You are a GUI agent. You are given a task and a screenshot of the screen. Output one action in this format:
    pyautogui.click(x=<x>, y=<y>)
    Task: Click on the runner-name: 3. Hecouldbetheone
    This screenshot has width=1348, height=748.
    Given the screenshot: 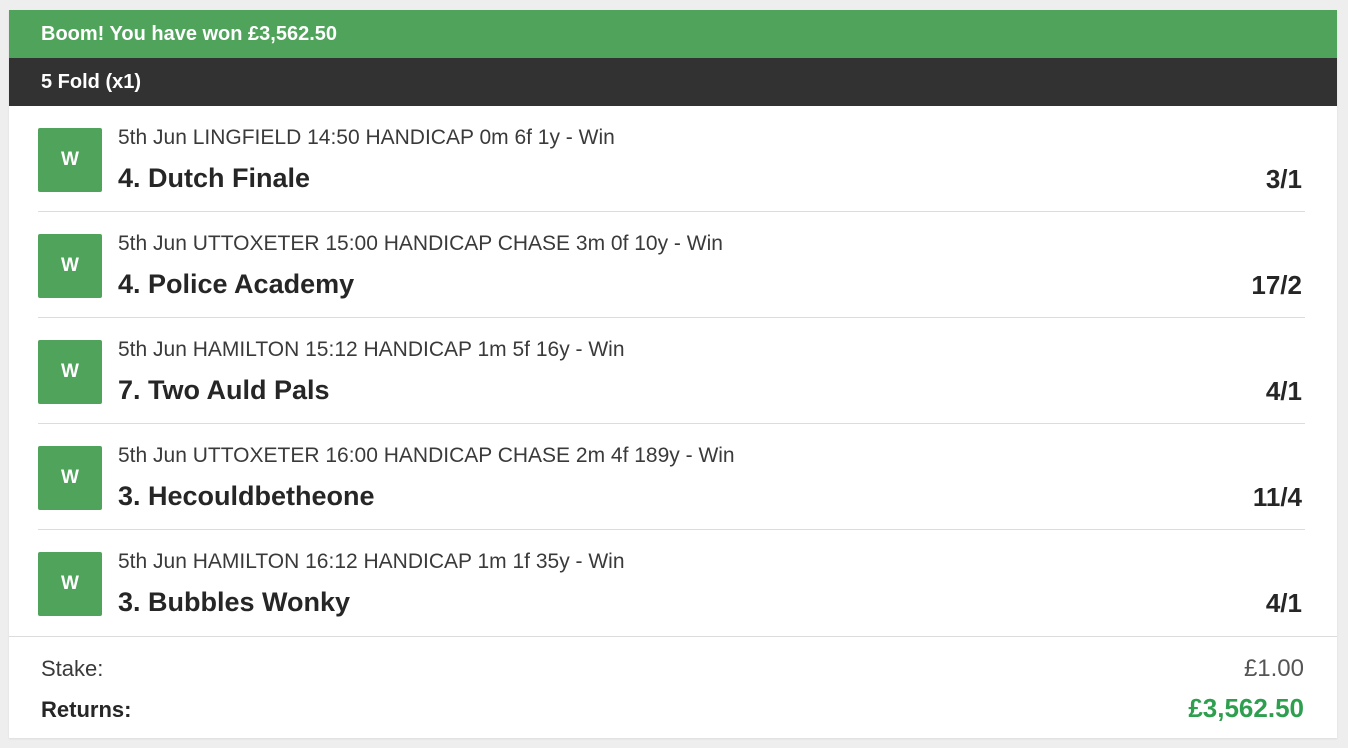 What is the action you would take?
    pyautogui.click(x=246, y=496)
    